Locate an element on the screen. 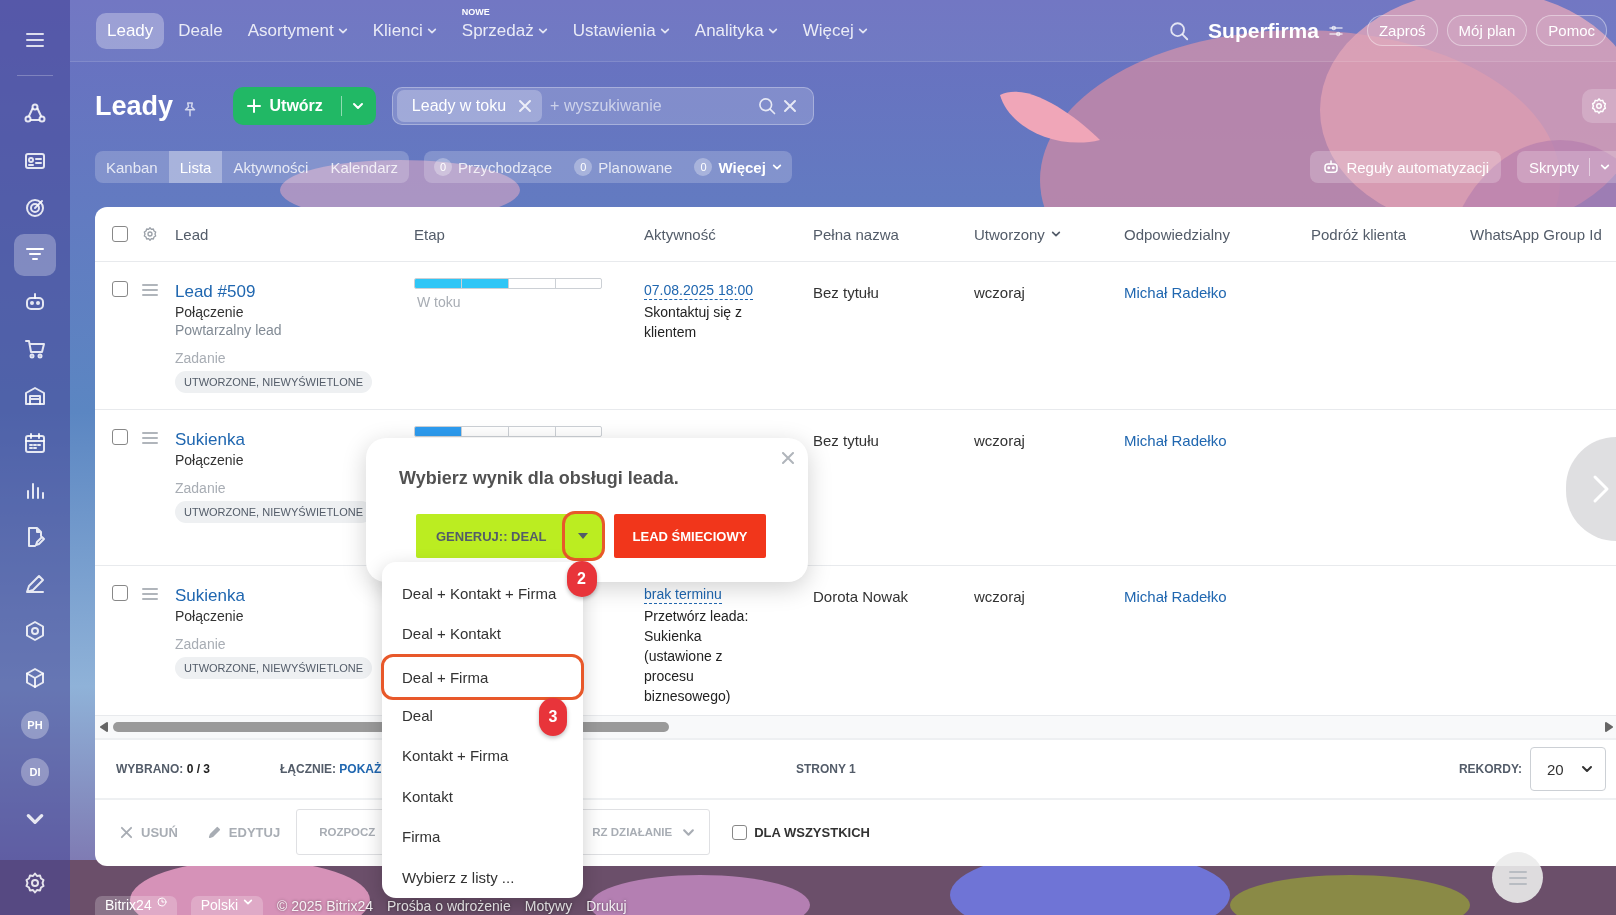  page-title: Leady is located at coordinates (134, 106).